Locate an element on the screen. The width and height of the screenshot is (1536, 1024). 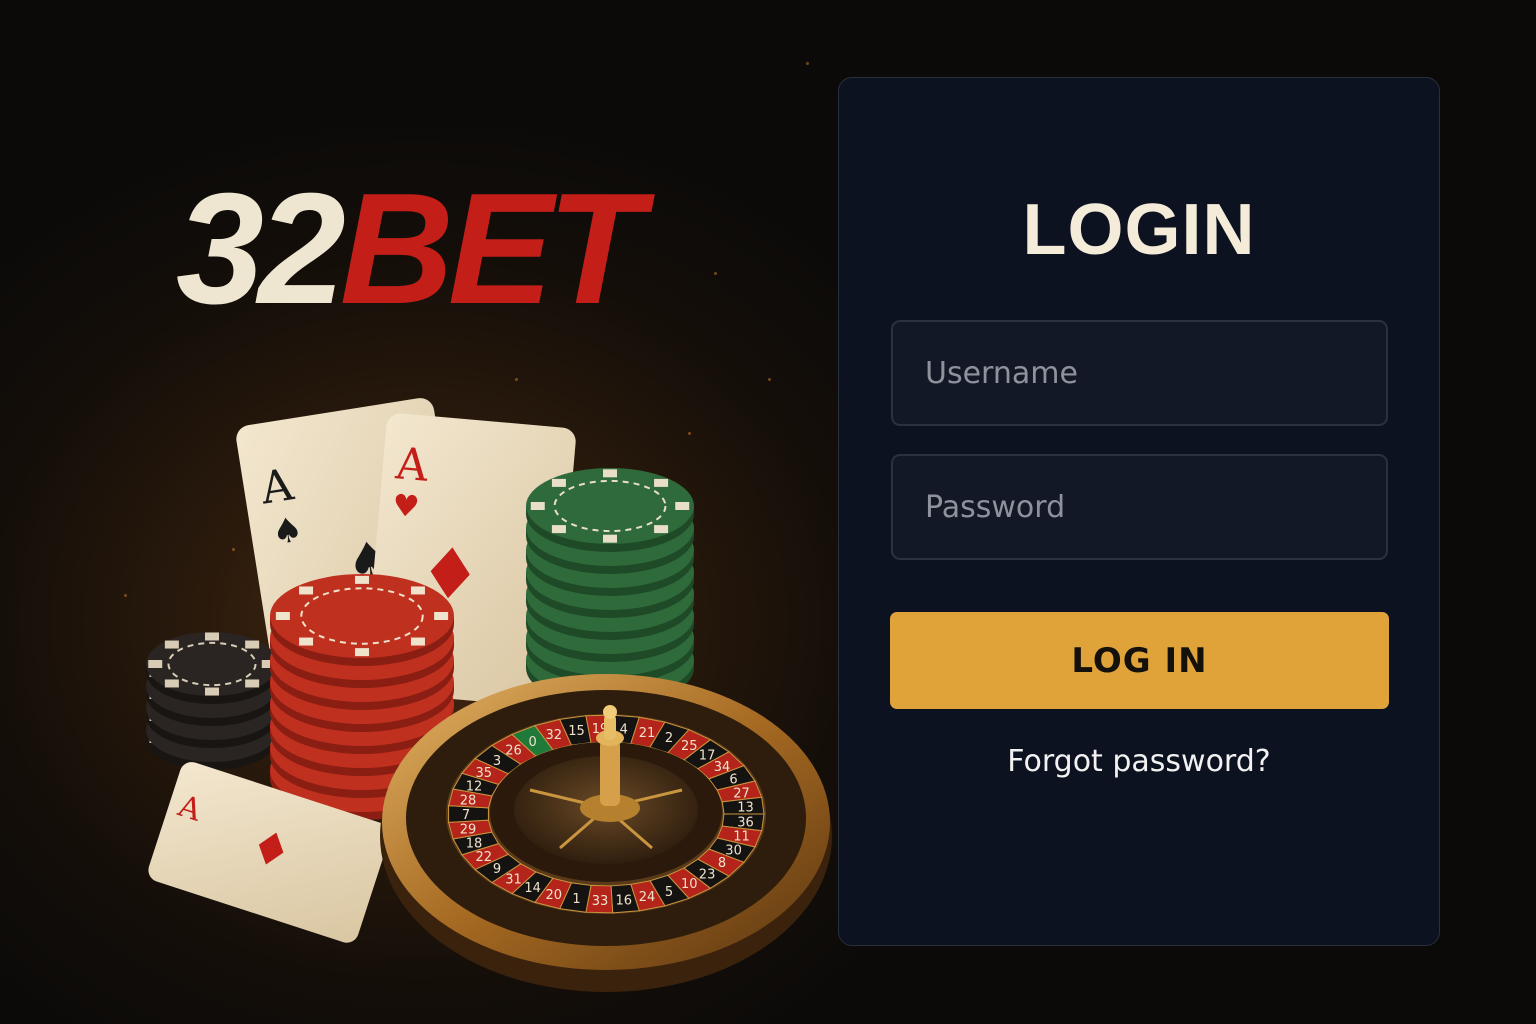
roulette-number: 21 is located at coordinates (647, 733).